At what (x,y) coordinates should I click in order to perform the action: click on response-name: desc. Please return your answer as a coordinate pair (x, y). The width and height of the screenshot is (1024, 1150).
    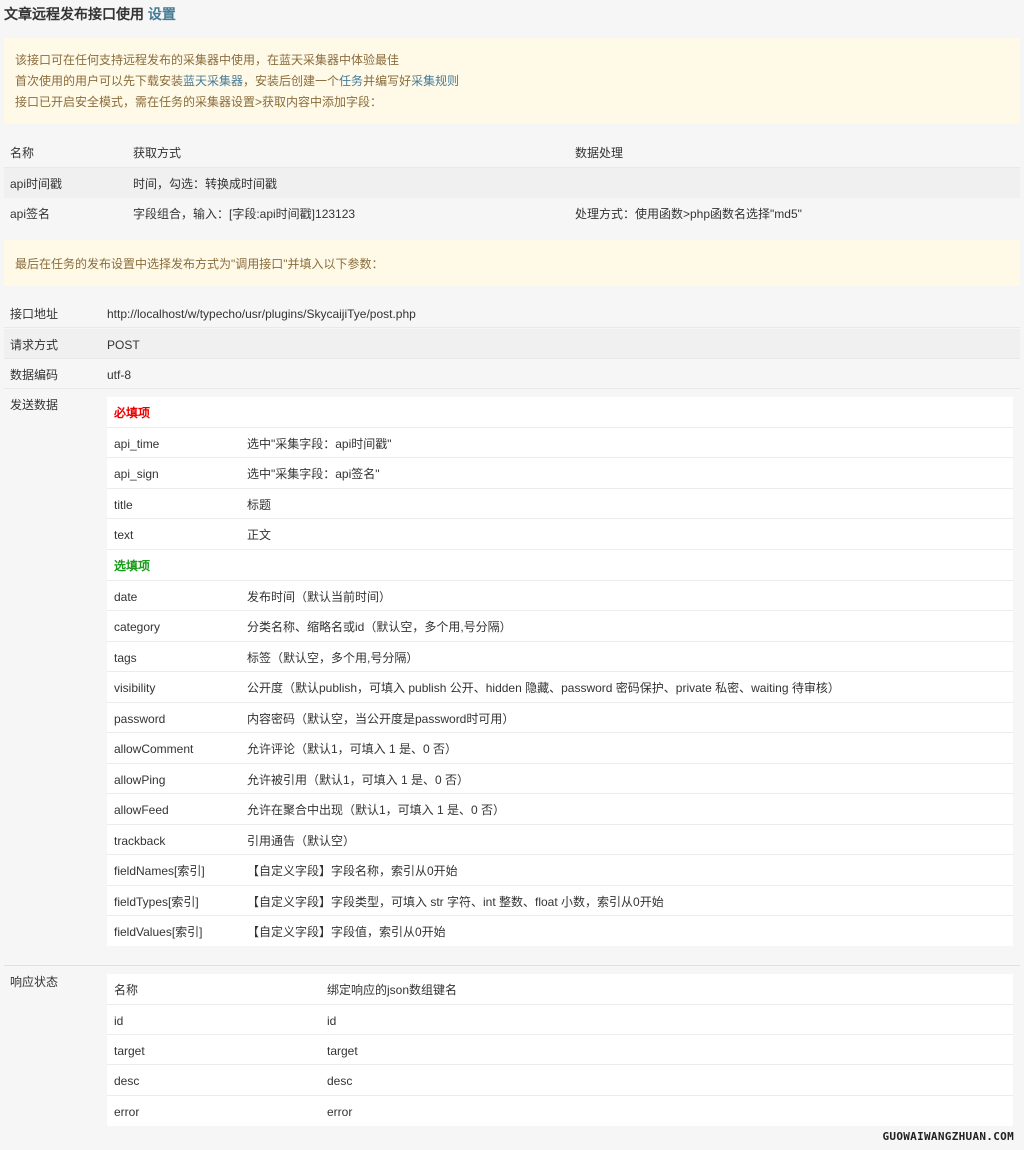
    Looking at the image, I should click on (127, 1081).